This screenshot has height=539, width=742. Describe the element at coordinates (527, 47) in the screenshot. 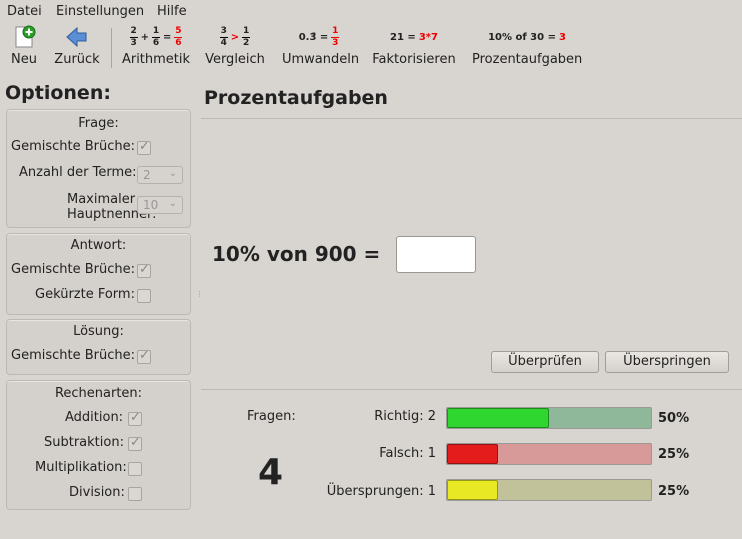

I see `percentage-button: 10% of 30 = 3 Prozentaufgaben` at that location.